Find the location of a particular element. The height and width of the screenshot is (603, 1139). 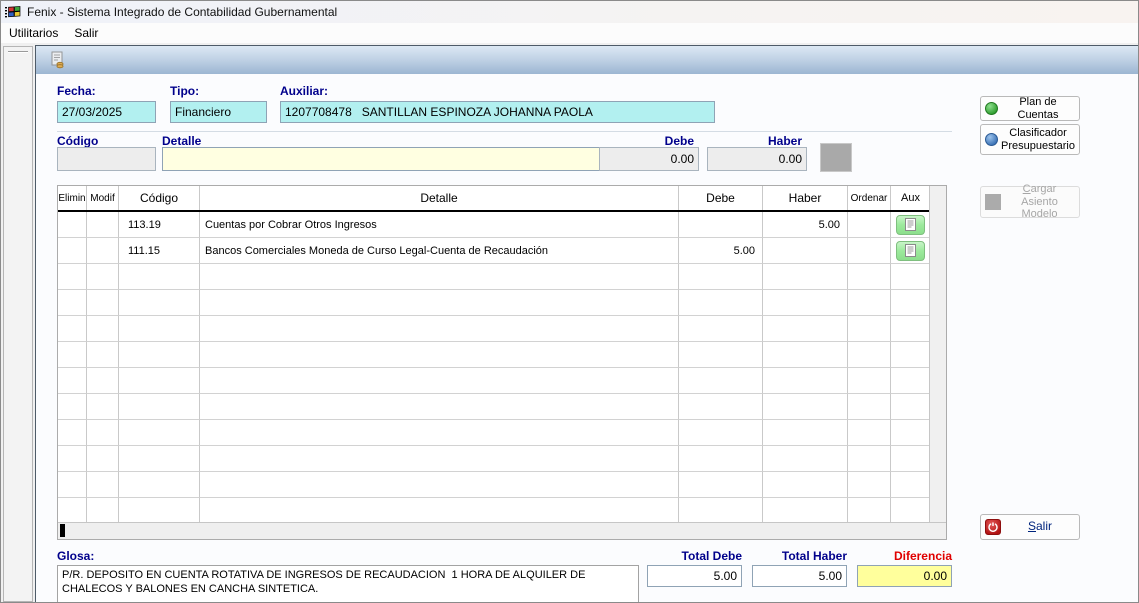

new-entry-button is located at coordinates (58, 60).